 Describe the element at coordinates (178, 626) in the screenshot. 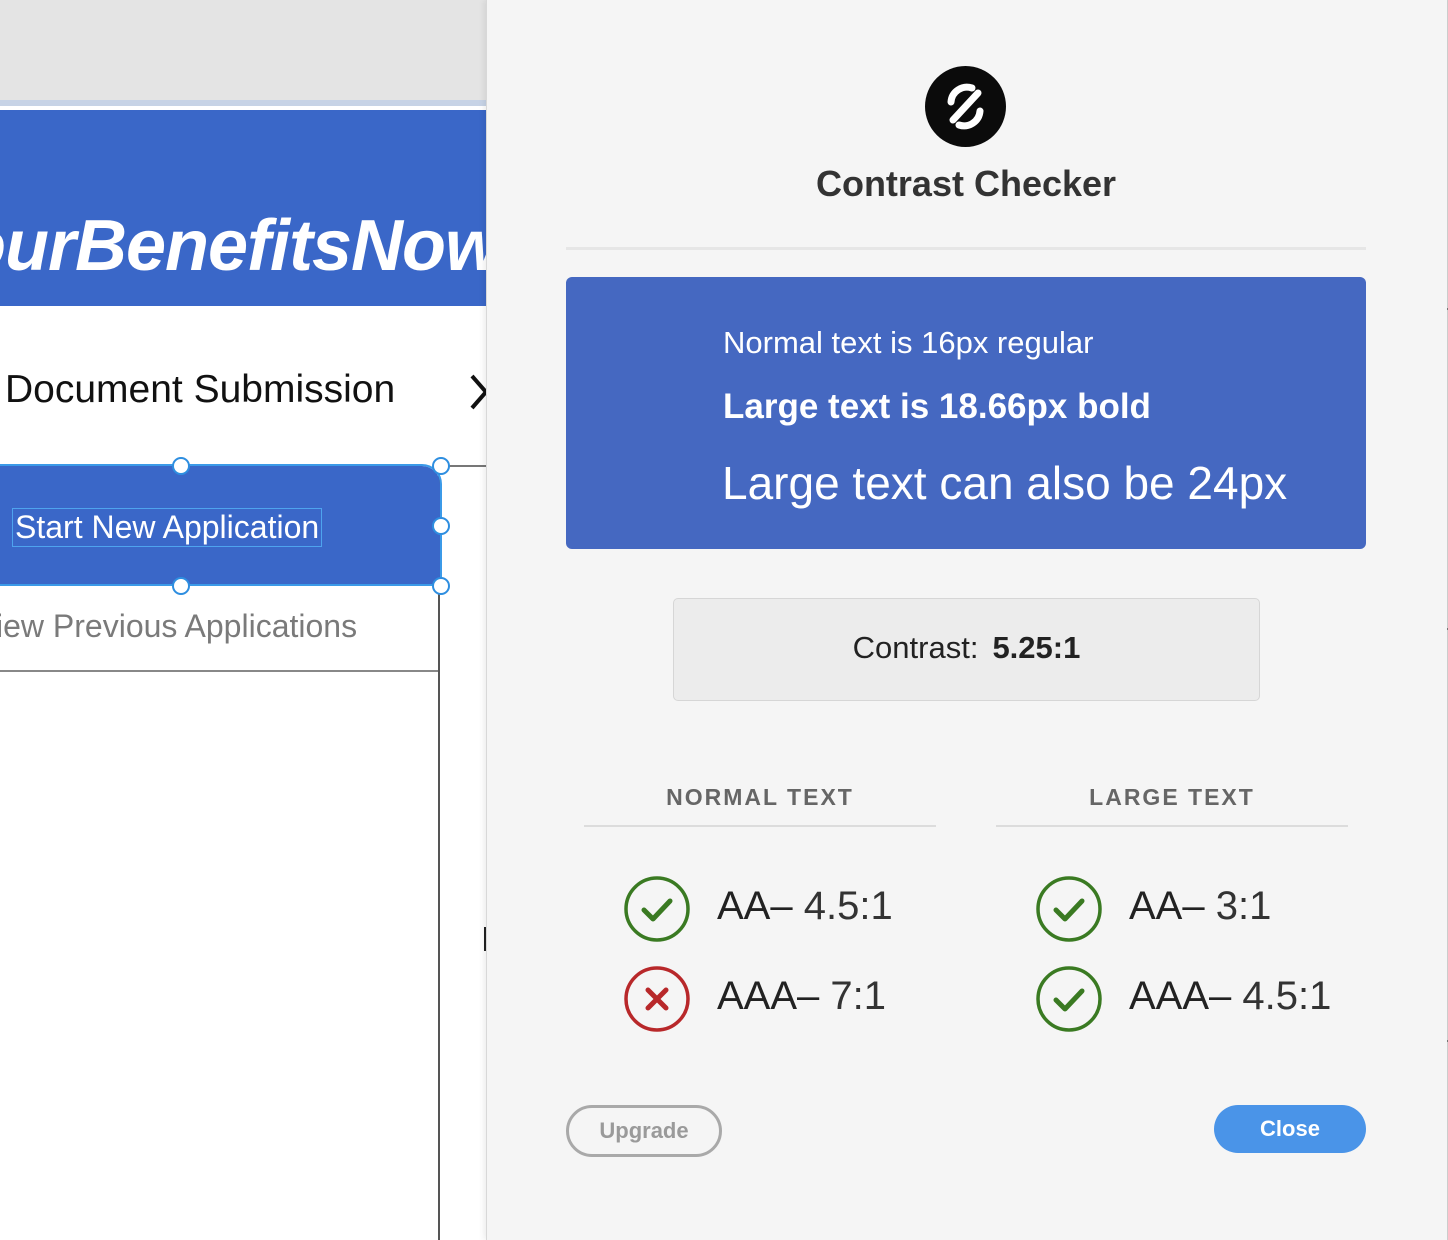

I see `view-previous-applications-label: iew Previous Applications` at that location.